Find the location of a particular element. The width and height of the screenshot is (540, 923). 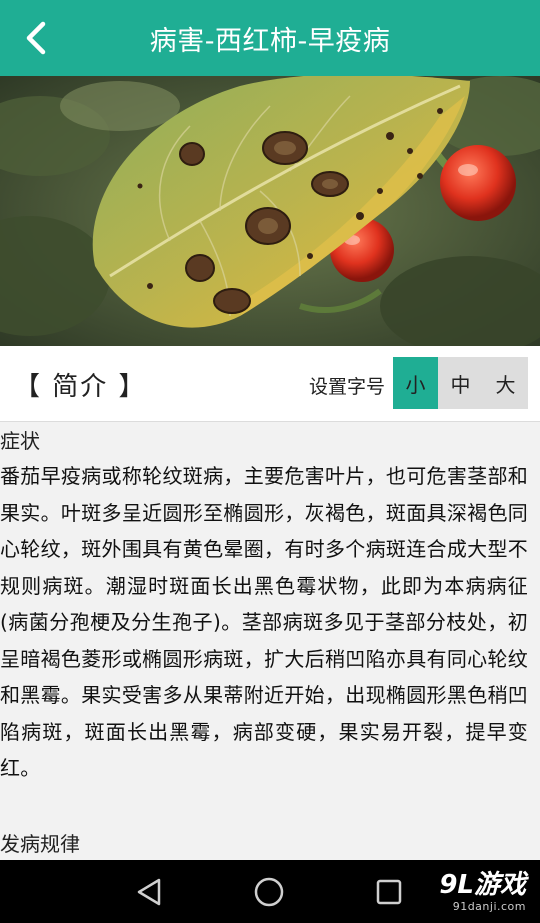

triangle-back-icon is located at coordinates (149, 891).